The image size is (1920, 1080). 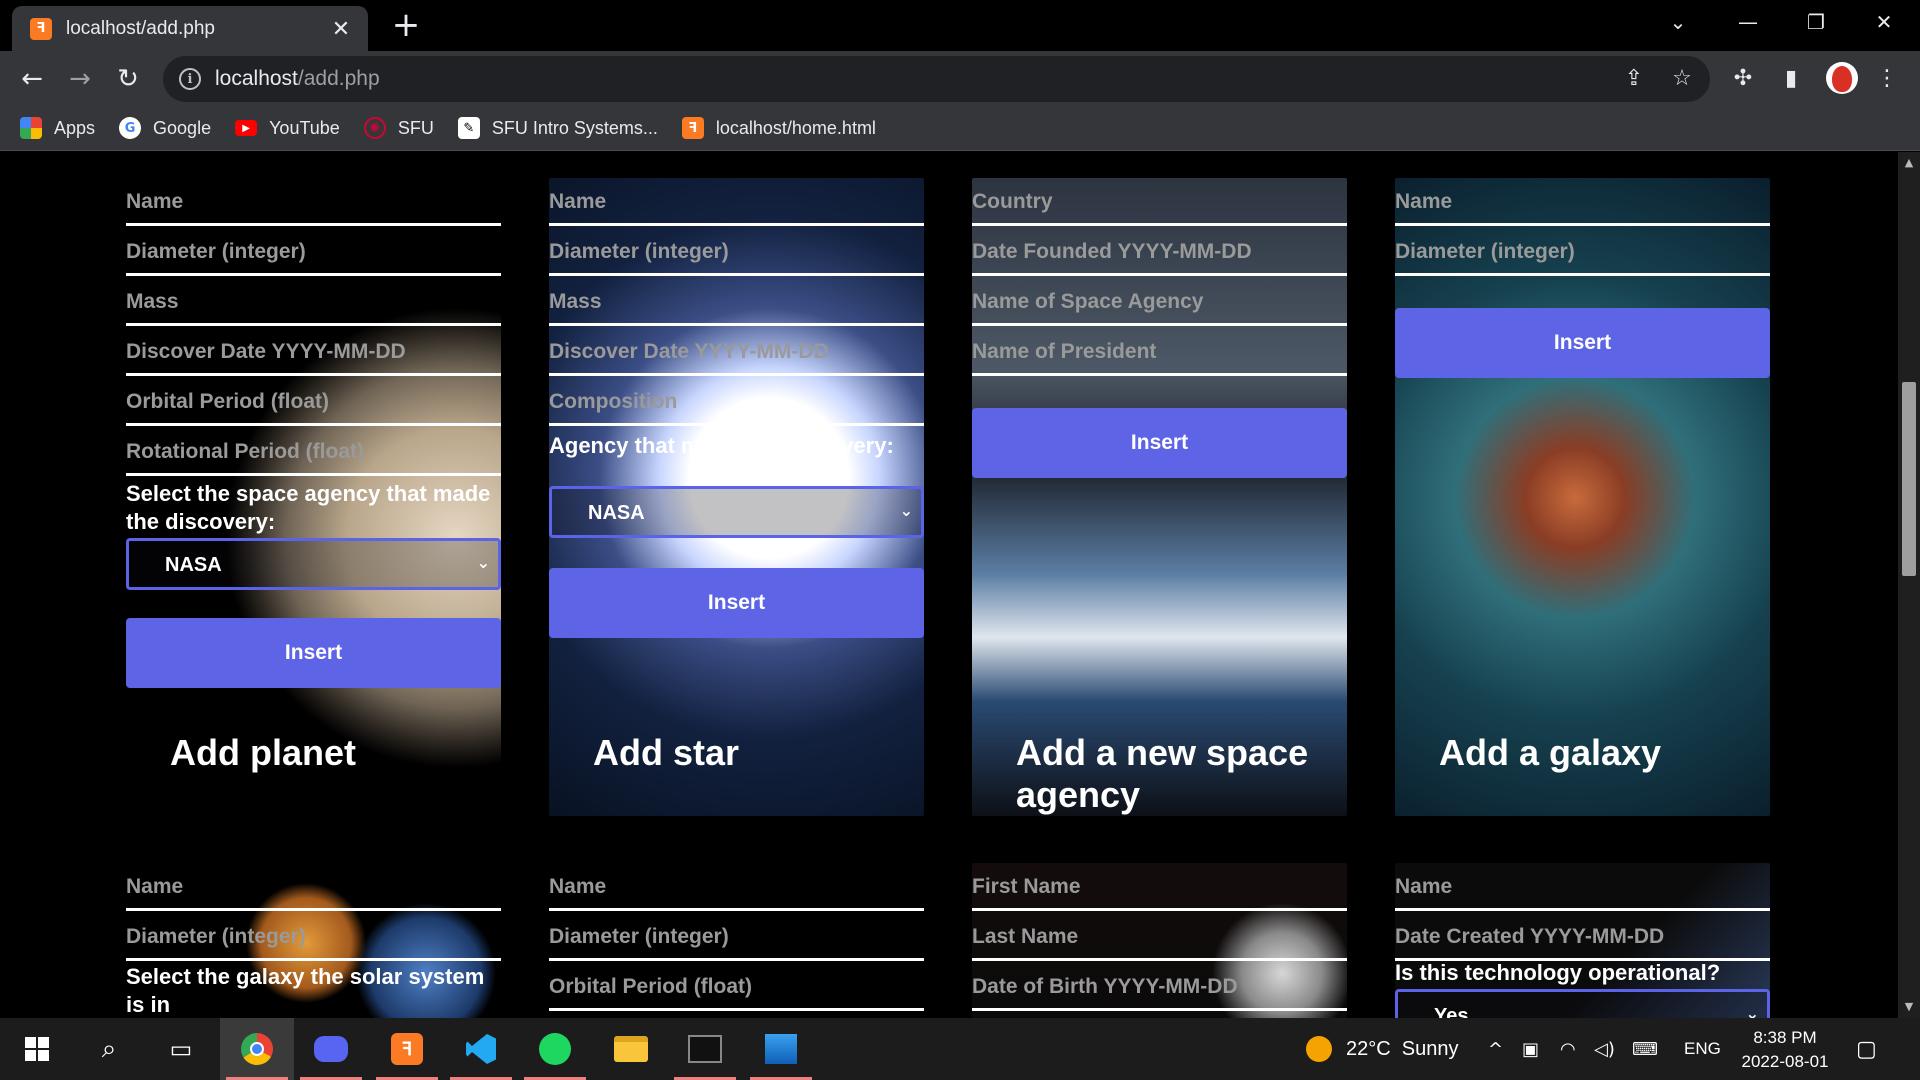 What do you see at coordinates (1530, 1049) in the screenshot?
I see `camera-icon: ▣` at bounding box center [1530, 1049].